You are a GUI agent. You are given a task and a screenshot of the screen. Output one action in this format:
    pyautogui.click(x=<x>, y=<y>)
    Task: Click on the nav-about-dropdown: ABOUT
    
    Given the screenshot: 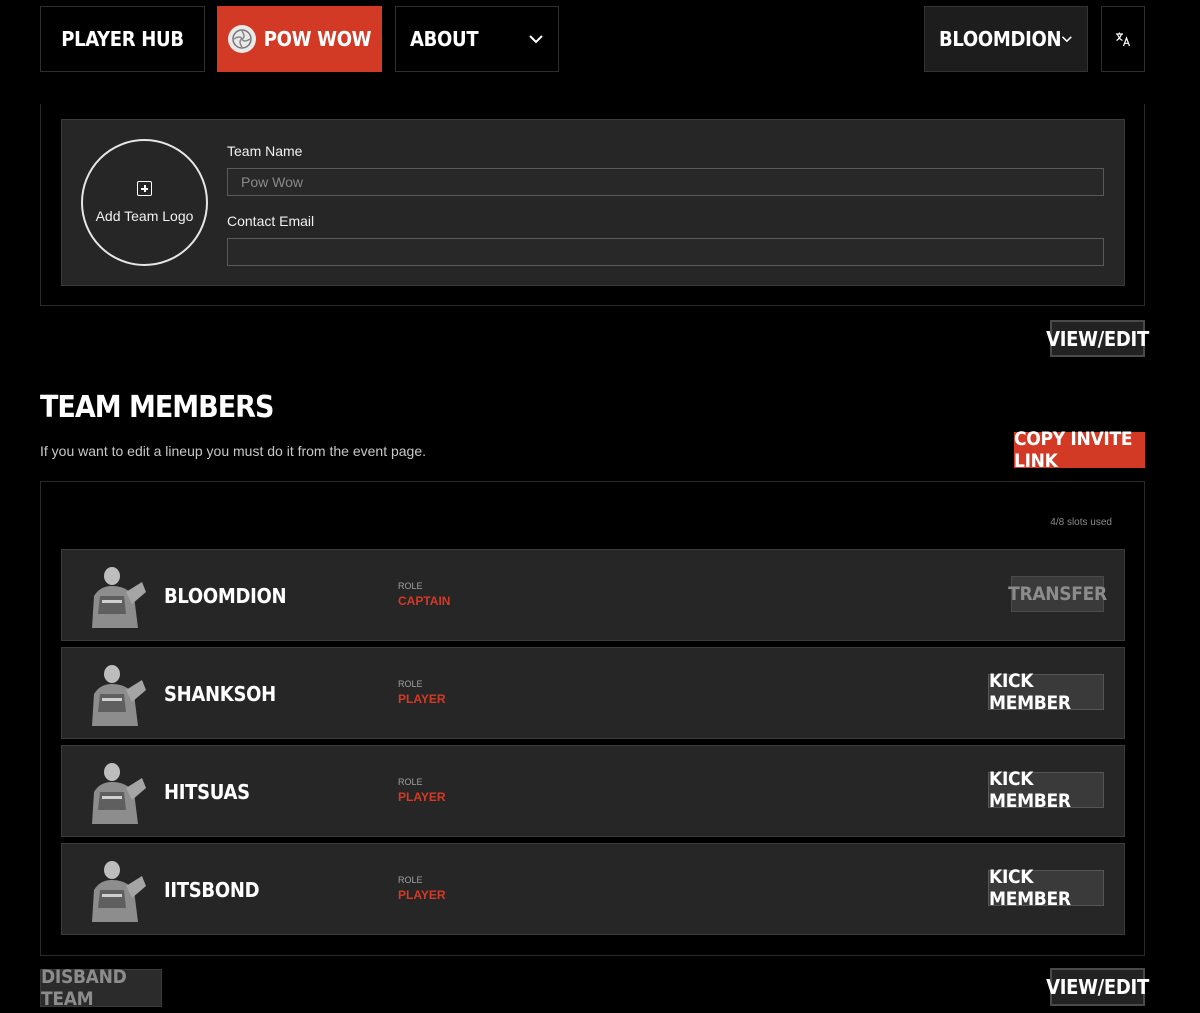 What is the action you would take?
    pyautogui.click(x=477, y=39)
    